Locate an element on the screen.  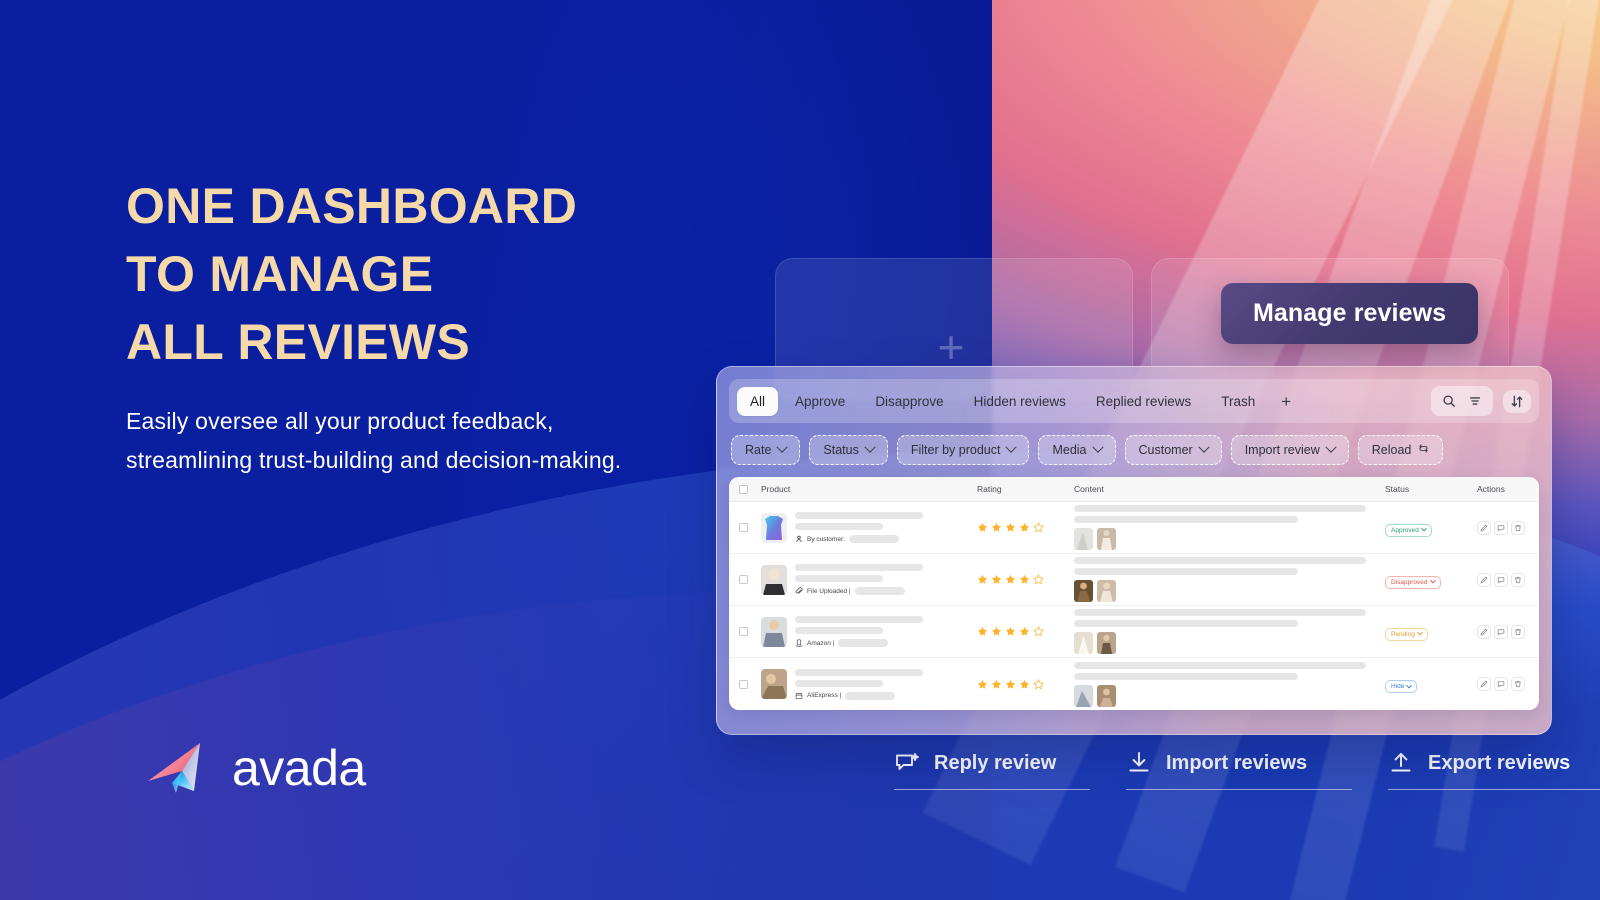
brand-logo: avada is located at coordinates (256, 768).